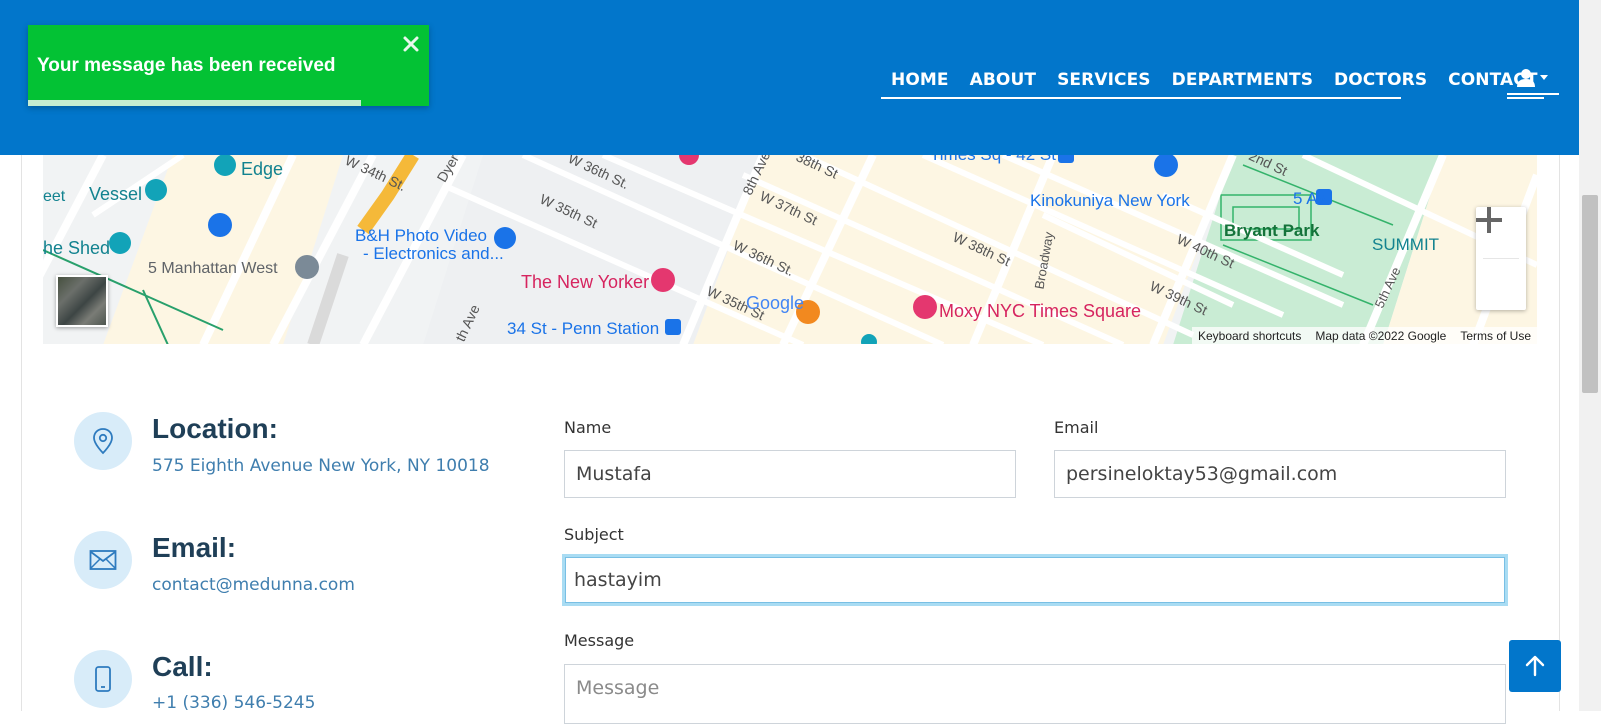 This screenshot has height=724, width=1601. What do you see at coordinates (77, 248) in the screenshot?
I see `map-label: he Shed` at bounding box center [77, 248].